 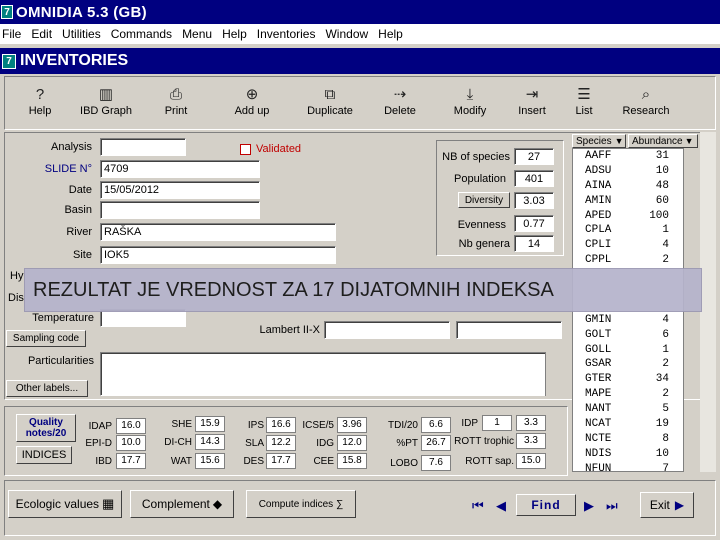 What do you see at coordinates (180, 210) in the screenshot?
I see `basin-field` at bounding box center [180, 210].